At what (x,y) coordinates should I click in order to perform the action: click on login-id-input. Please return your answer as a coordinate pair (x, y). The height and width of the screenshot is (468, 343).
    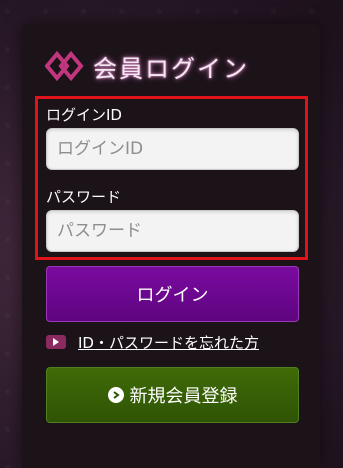
    Looking at the image, I should click on (172, 149).